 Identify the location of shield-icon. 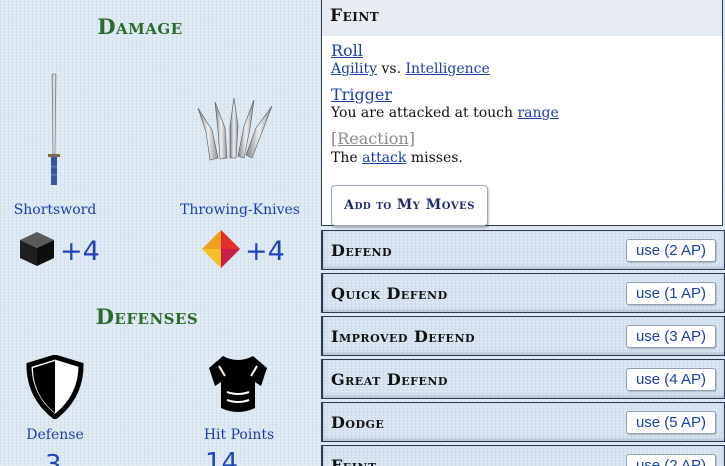
(55, 387).